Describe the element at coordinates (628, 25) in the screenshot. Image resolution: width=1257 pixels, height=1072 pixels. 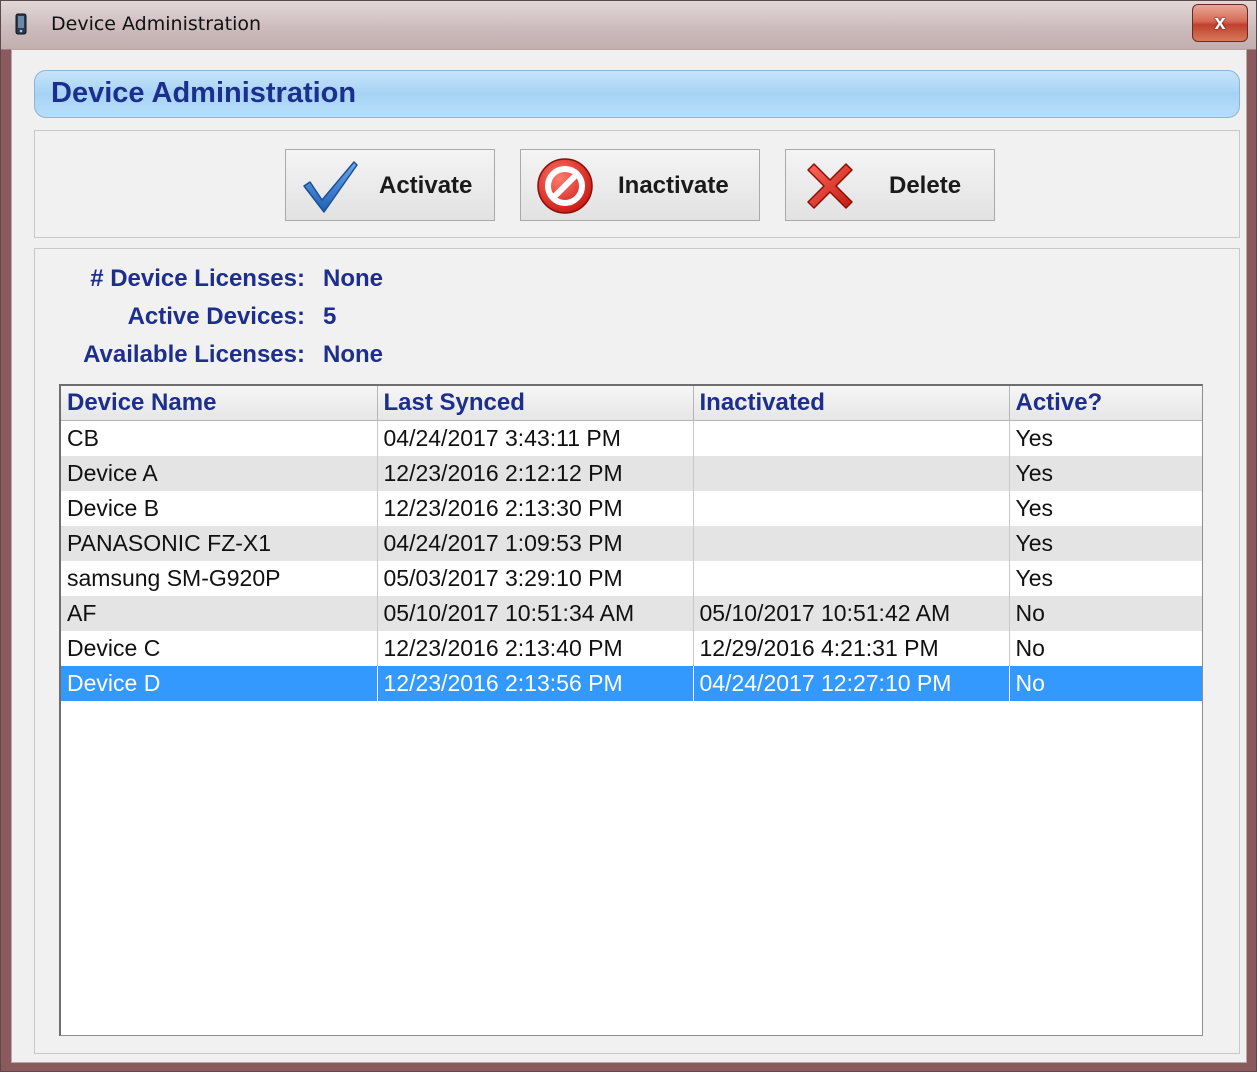
I see `title-bar: Device Administration x` at that location.